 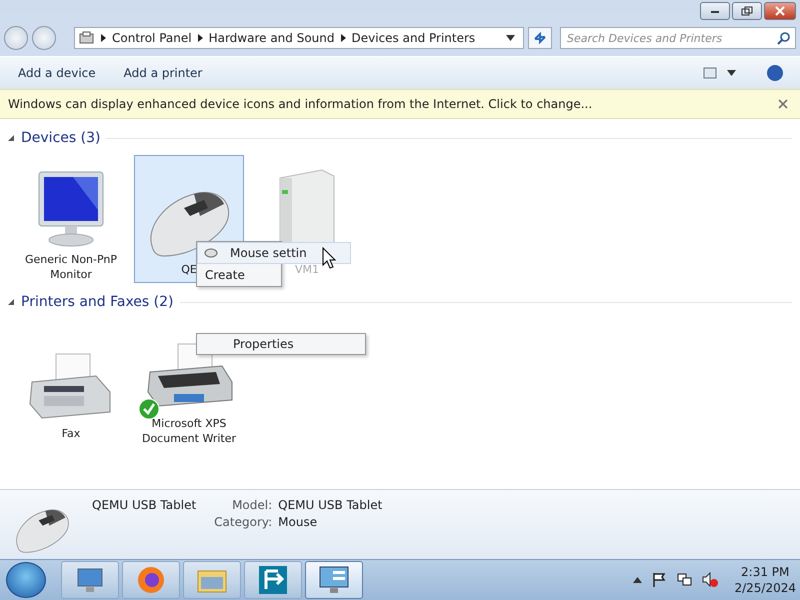 I want to click on mouse-cursor-icon, so click(x=329, y=258).